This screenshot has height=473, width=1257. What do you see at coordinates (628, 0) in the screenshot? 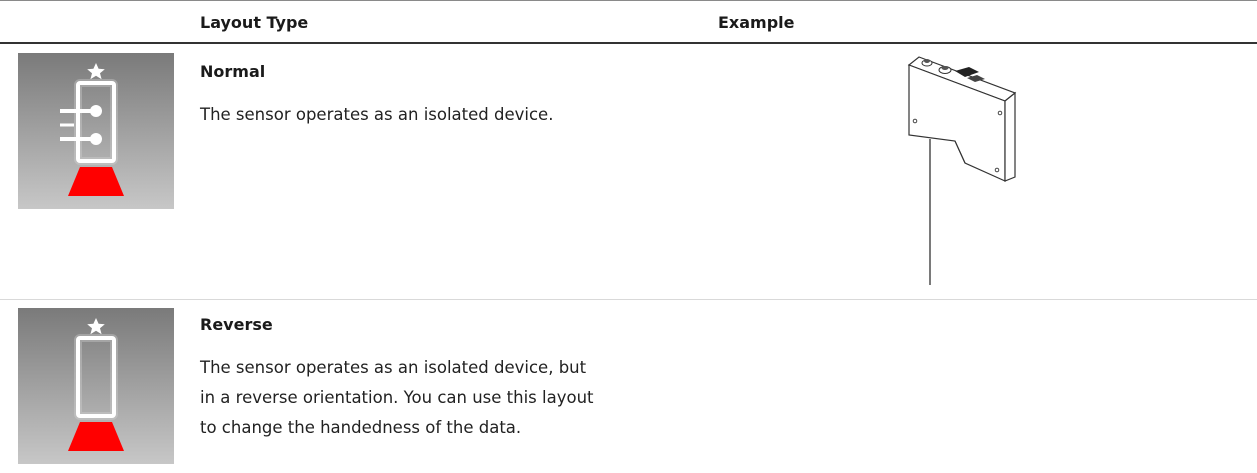
I see `table-top-rule` at bounding box center [628, 0].